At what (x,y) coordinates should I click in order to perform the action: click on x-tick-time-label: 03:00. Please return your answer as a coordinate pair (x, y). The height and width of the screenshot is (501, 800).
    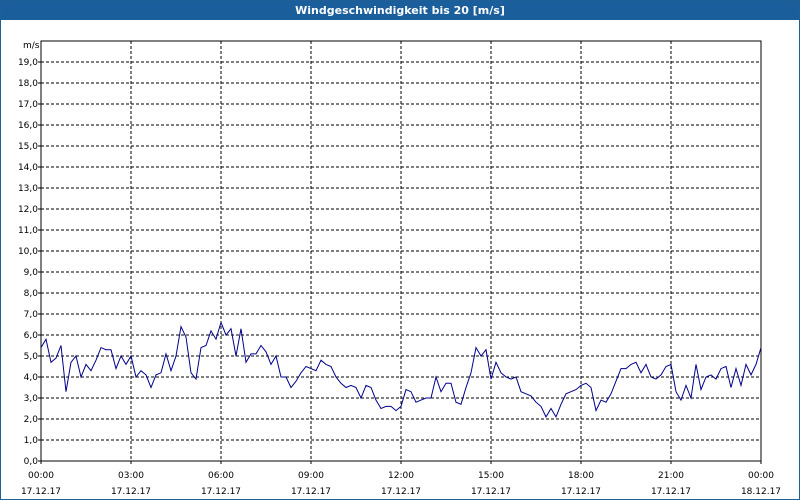
    Looking at the image, I should click on (131, 476).